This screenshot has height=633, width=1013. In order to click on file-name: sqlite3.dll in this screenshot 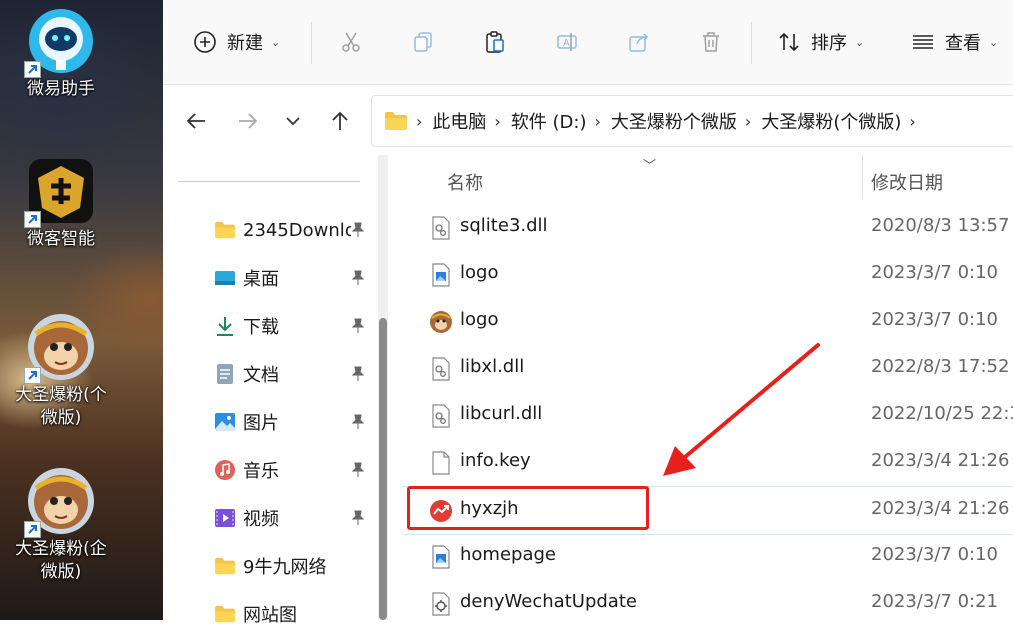, I will do `click(504, 225)`.